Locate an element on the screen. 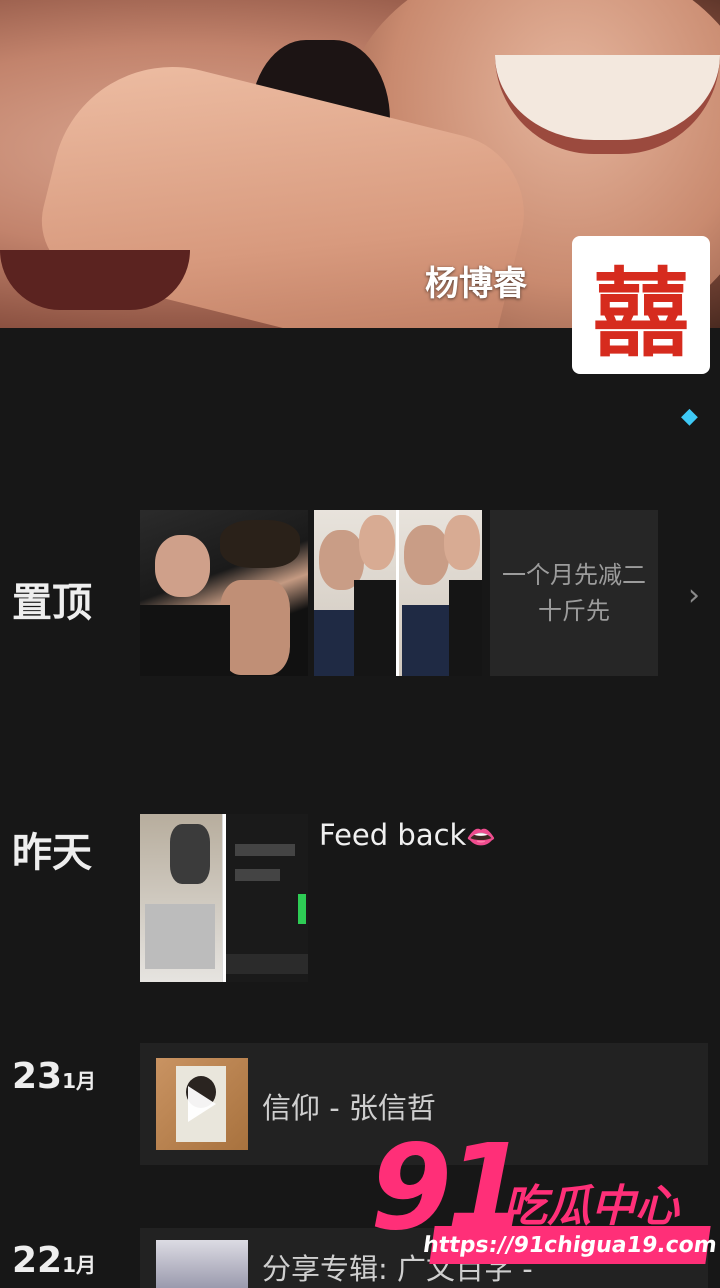 This screenshot has width=720, height=1288. lips-icon: 👄 is located at coordinates (481, 837).